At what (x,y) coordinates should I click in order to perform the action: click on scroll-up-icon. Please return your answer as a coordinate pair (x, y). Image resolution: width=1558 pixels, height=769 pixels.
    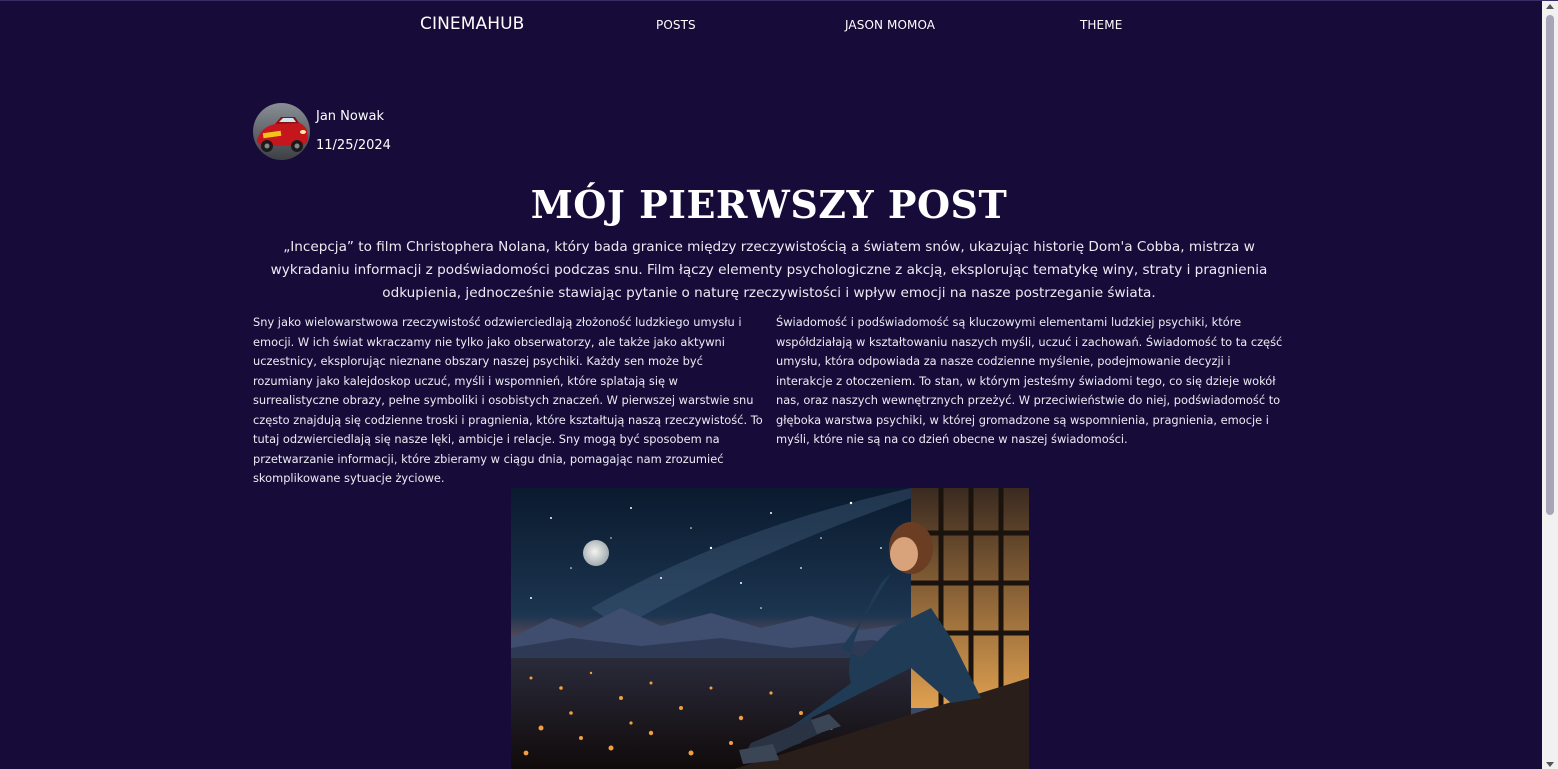
    Looking at the image, I should click on (1550, 6).